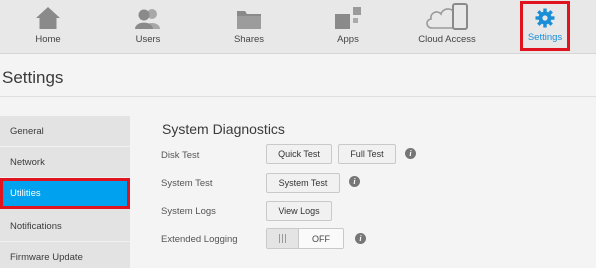  What do you see at coordinates (65, 131) in the screenshot?
I see `sidebar-item-general: General` at bounding box center [65, 131].